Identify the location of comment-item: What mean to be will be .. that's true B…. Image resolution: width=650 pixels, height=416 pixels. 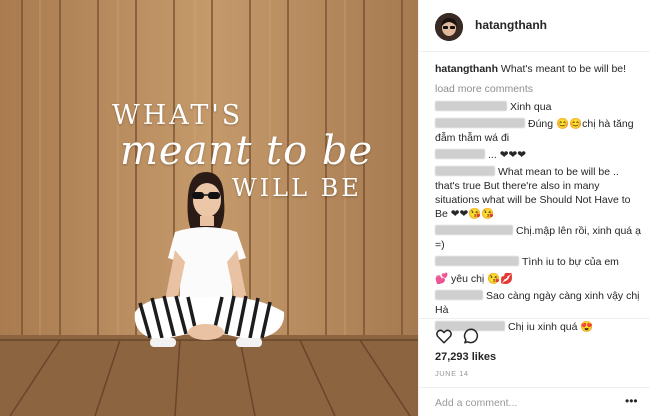
(540, 193).